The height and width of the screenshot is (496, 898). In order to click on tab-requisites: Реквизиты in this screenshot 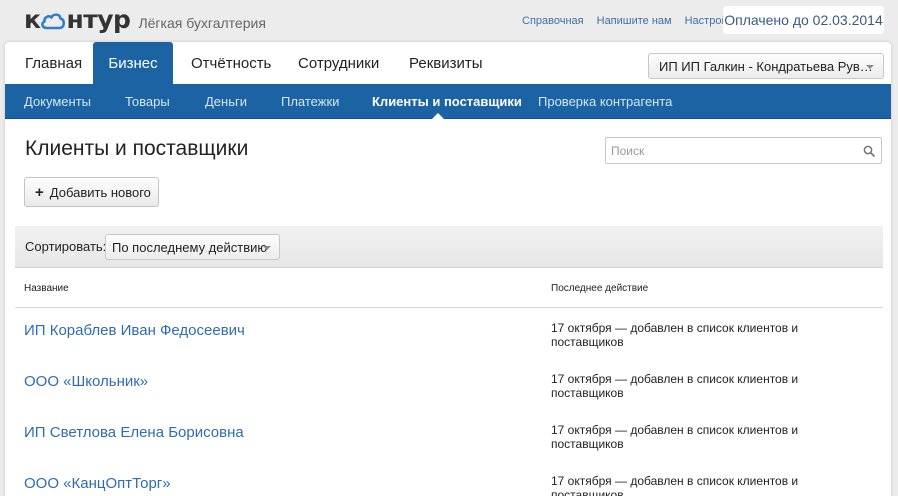, I will do `click(446, 63)`.